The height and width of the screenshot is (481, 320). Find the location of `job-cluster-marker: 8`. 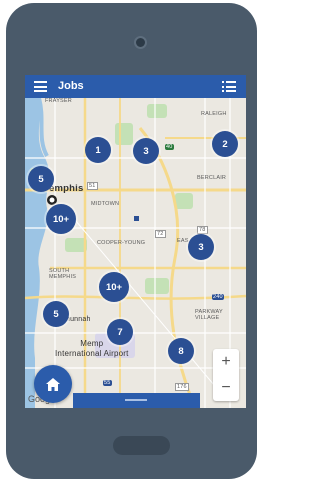

job-cluster-marker: 8 is located at coordinates (181, 351).